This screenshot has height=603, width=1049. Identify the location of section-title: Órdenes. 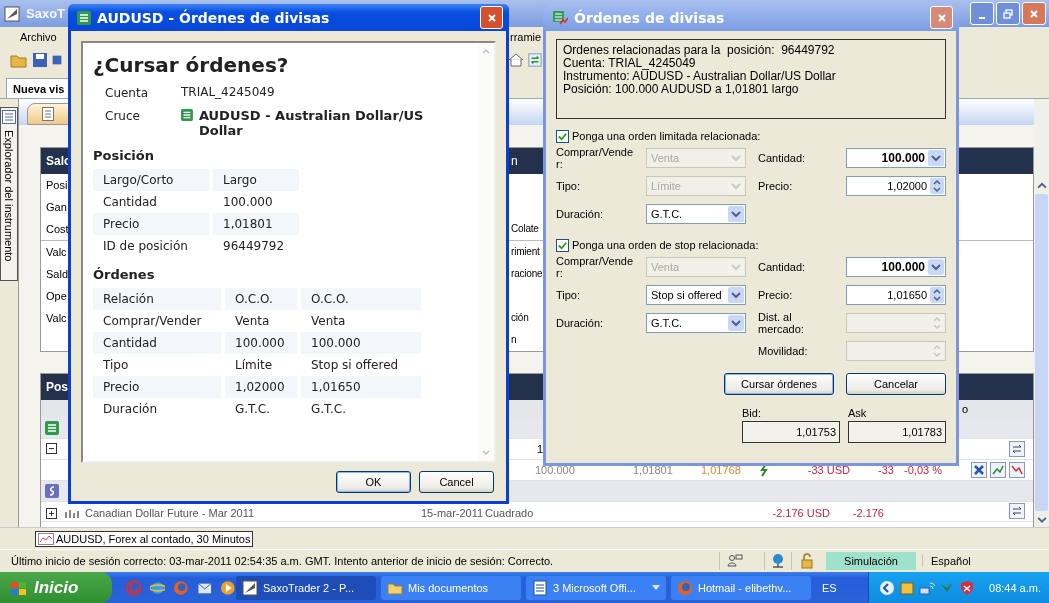
(124, 274).